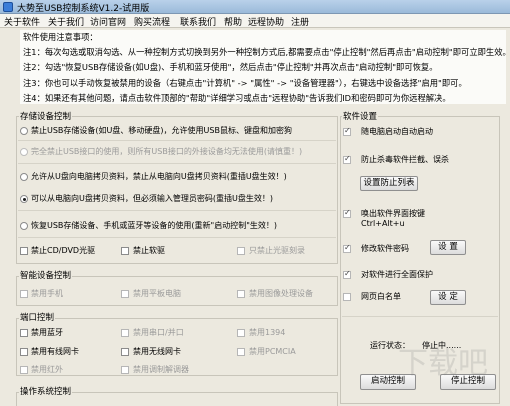 Image resolution: width=510 pixels, height=406 pixels. Describe the element at coordinates (241, 333) in the screenshot. I see `disable-1394-checkbox` at that location.